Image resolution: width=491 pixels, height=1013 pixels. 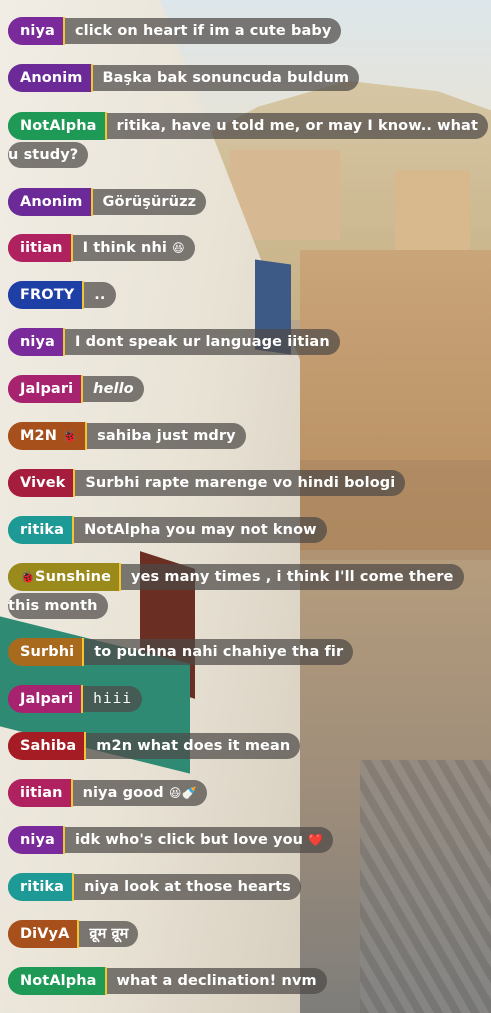 What do you see at coordinates (203, 31) in the screenshot?
I see `message-text: click on heart if im a cute baby` at bounding box center [203, 31].